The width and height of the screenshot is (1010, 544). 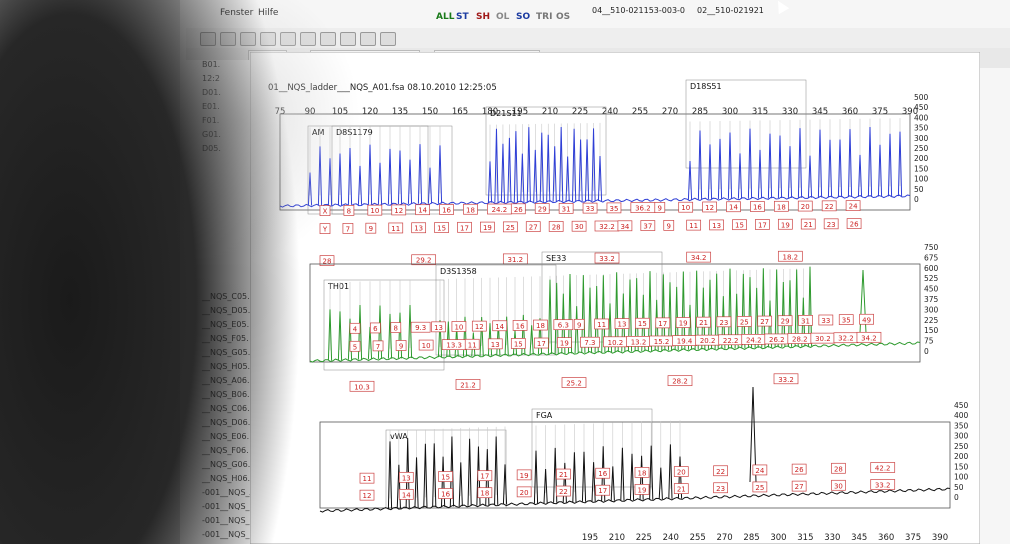 I want to click on allele-call-label: 6, so click(x=375, y=329).